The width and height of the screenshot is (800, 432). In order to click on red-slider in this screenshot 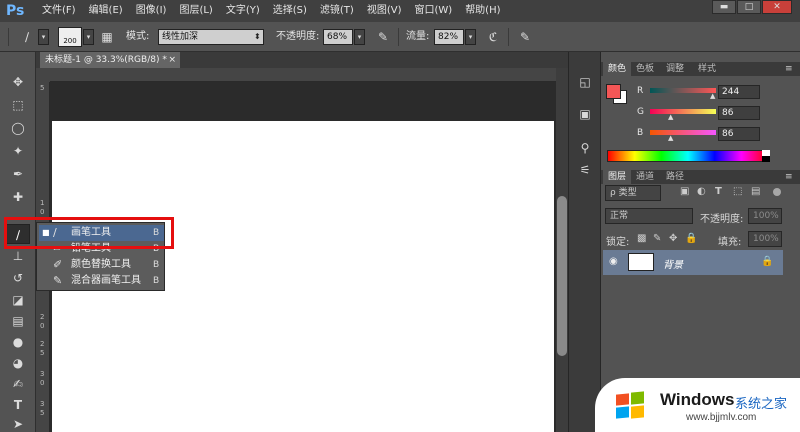, I will do `click(683, 90)`.